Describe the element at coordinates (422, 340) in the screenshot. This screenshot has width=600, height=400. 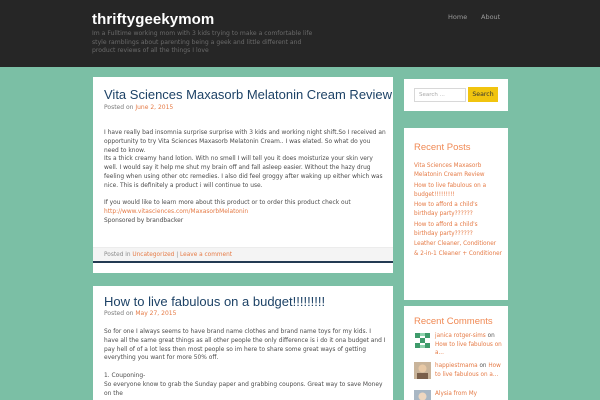
I see `identicon-avatar` at that location.